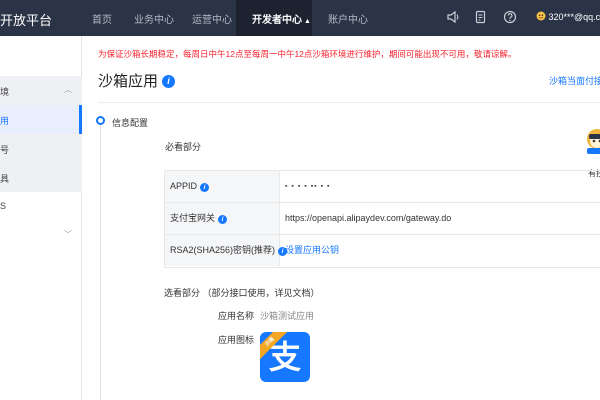 This screenshot has height=400, width=600. What do you see at coordinates (349, 102) in the screenshot?
I see `divider` at bounding box center [349, 102].